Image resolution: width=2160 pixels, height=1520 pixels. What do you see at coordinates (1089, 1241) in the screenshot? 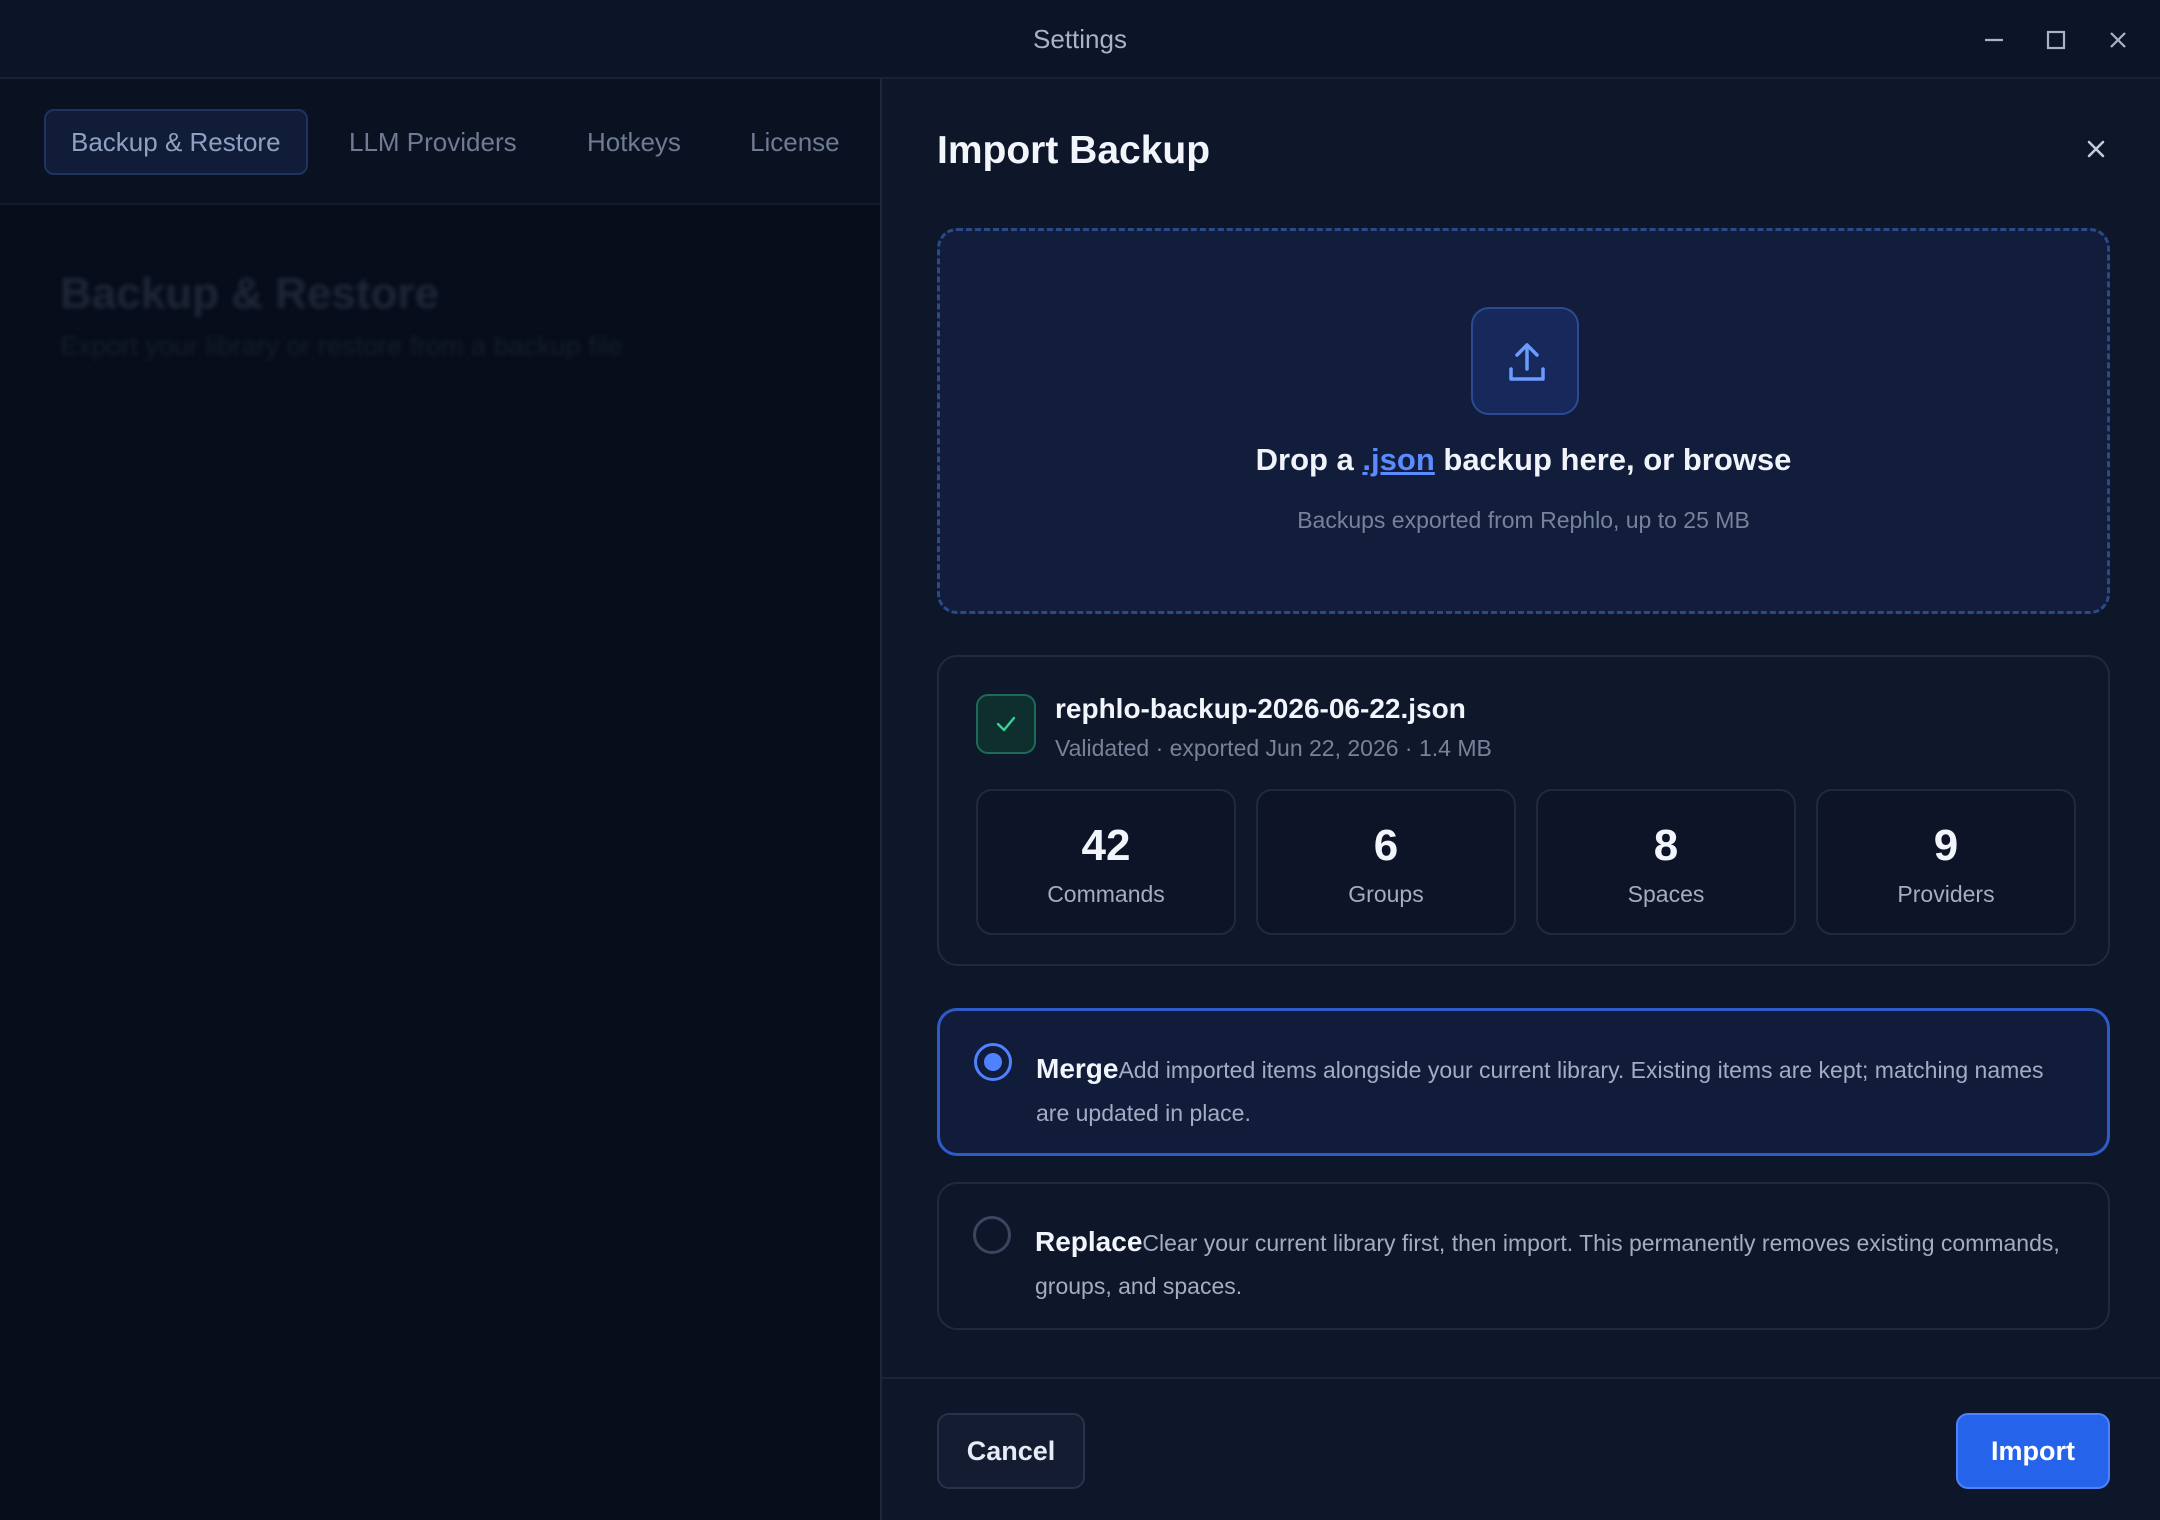
I see `replace-option-title: Replace` at bounding box center [1089, 1241].